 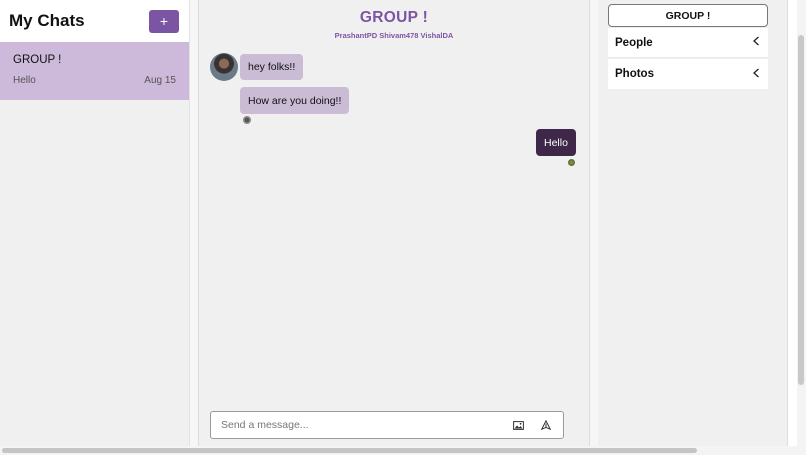 What do you see at coordinates (634, 74) in the screenshot?
I see `photos-label: Photos` at bounding box center [634, 74].